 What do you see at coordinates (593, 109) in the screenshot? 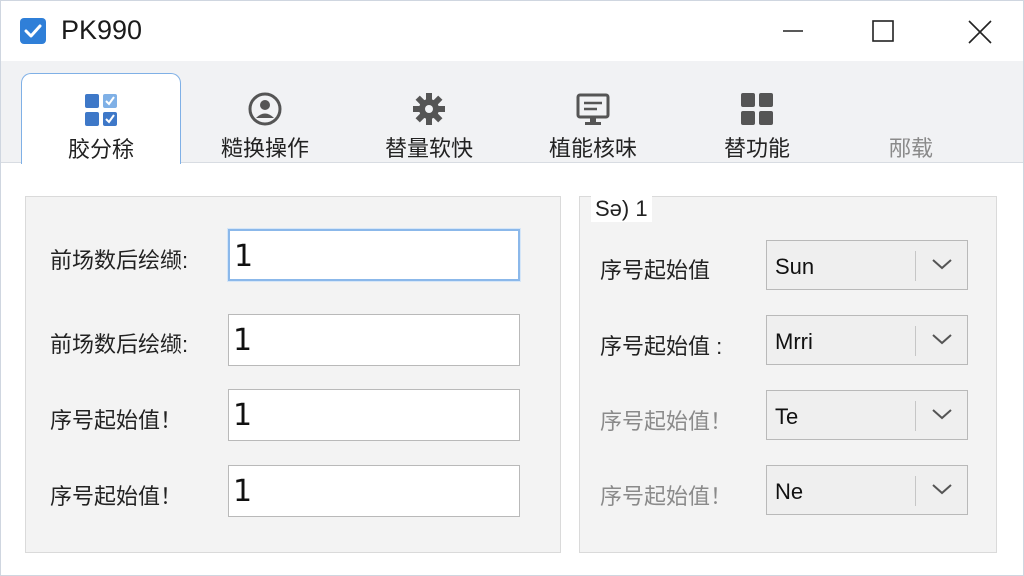
I see `monitor-icon` at bounding box center [593, 109].